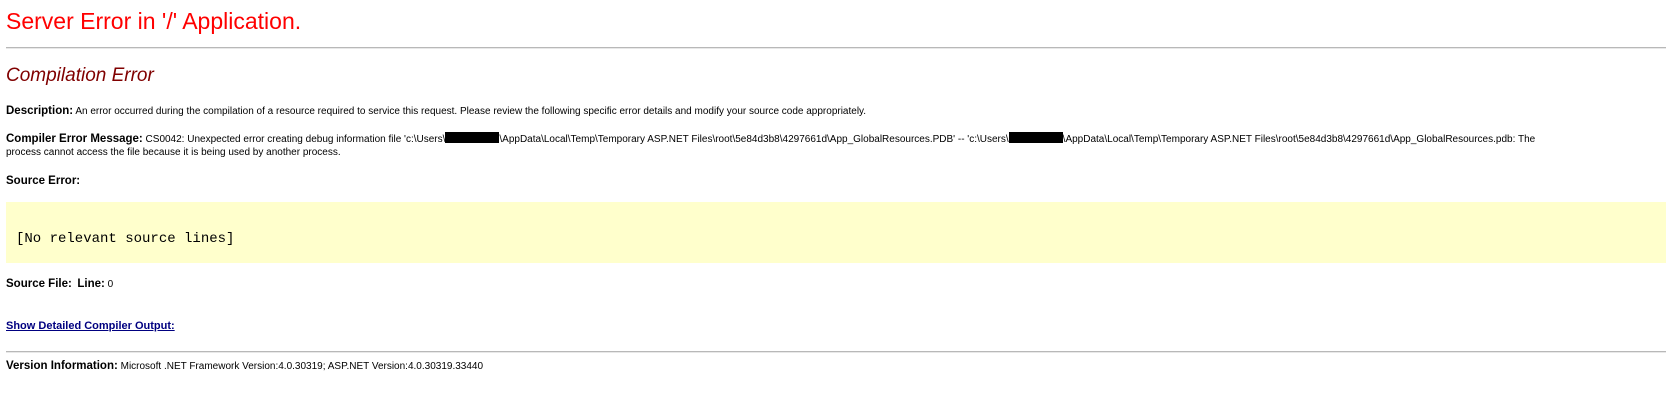 The width and height of the screenshot is (1666, 412). I want to click on show-detailed-compiler-output-link: Show Detailed Compiler Output:, so click(90, 326).